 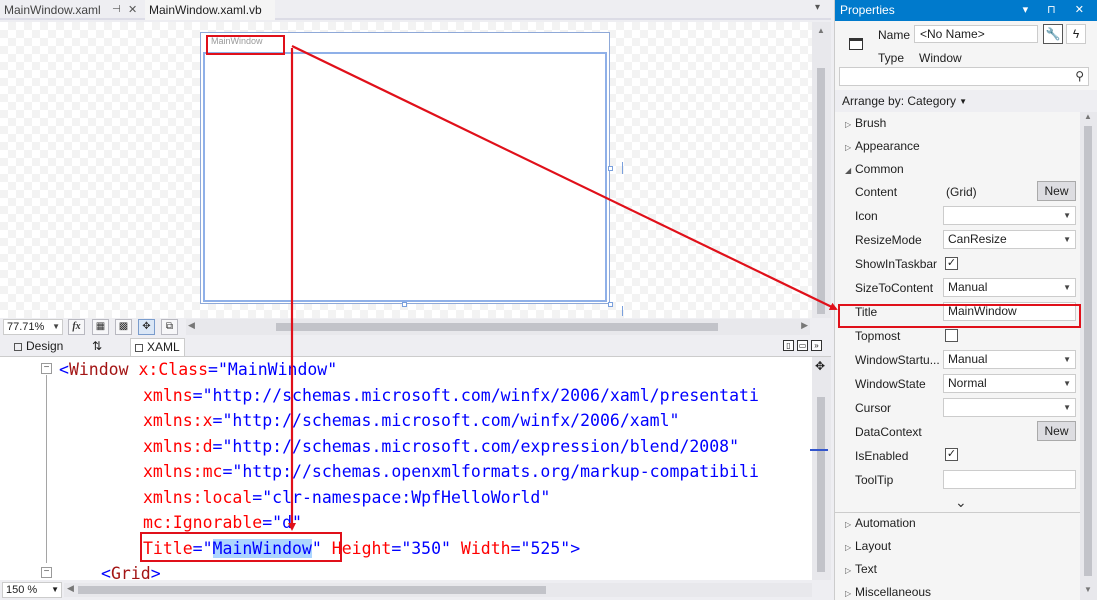 I want to click on prop-label-icon: Icon, so click(x=866, y=216).